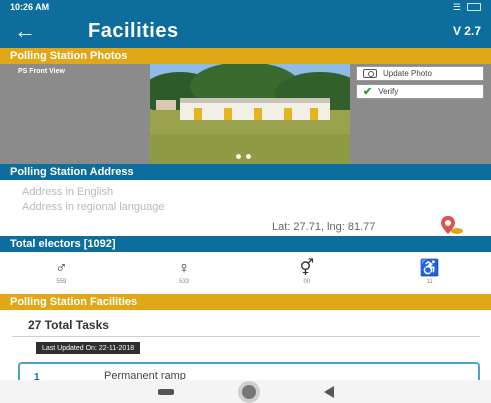 This screenshot has width=491, height=403. Describe the element at coordinates (429, 282) in the screenshot. I see `elector-count: 11` at that location.